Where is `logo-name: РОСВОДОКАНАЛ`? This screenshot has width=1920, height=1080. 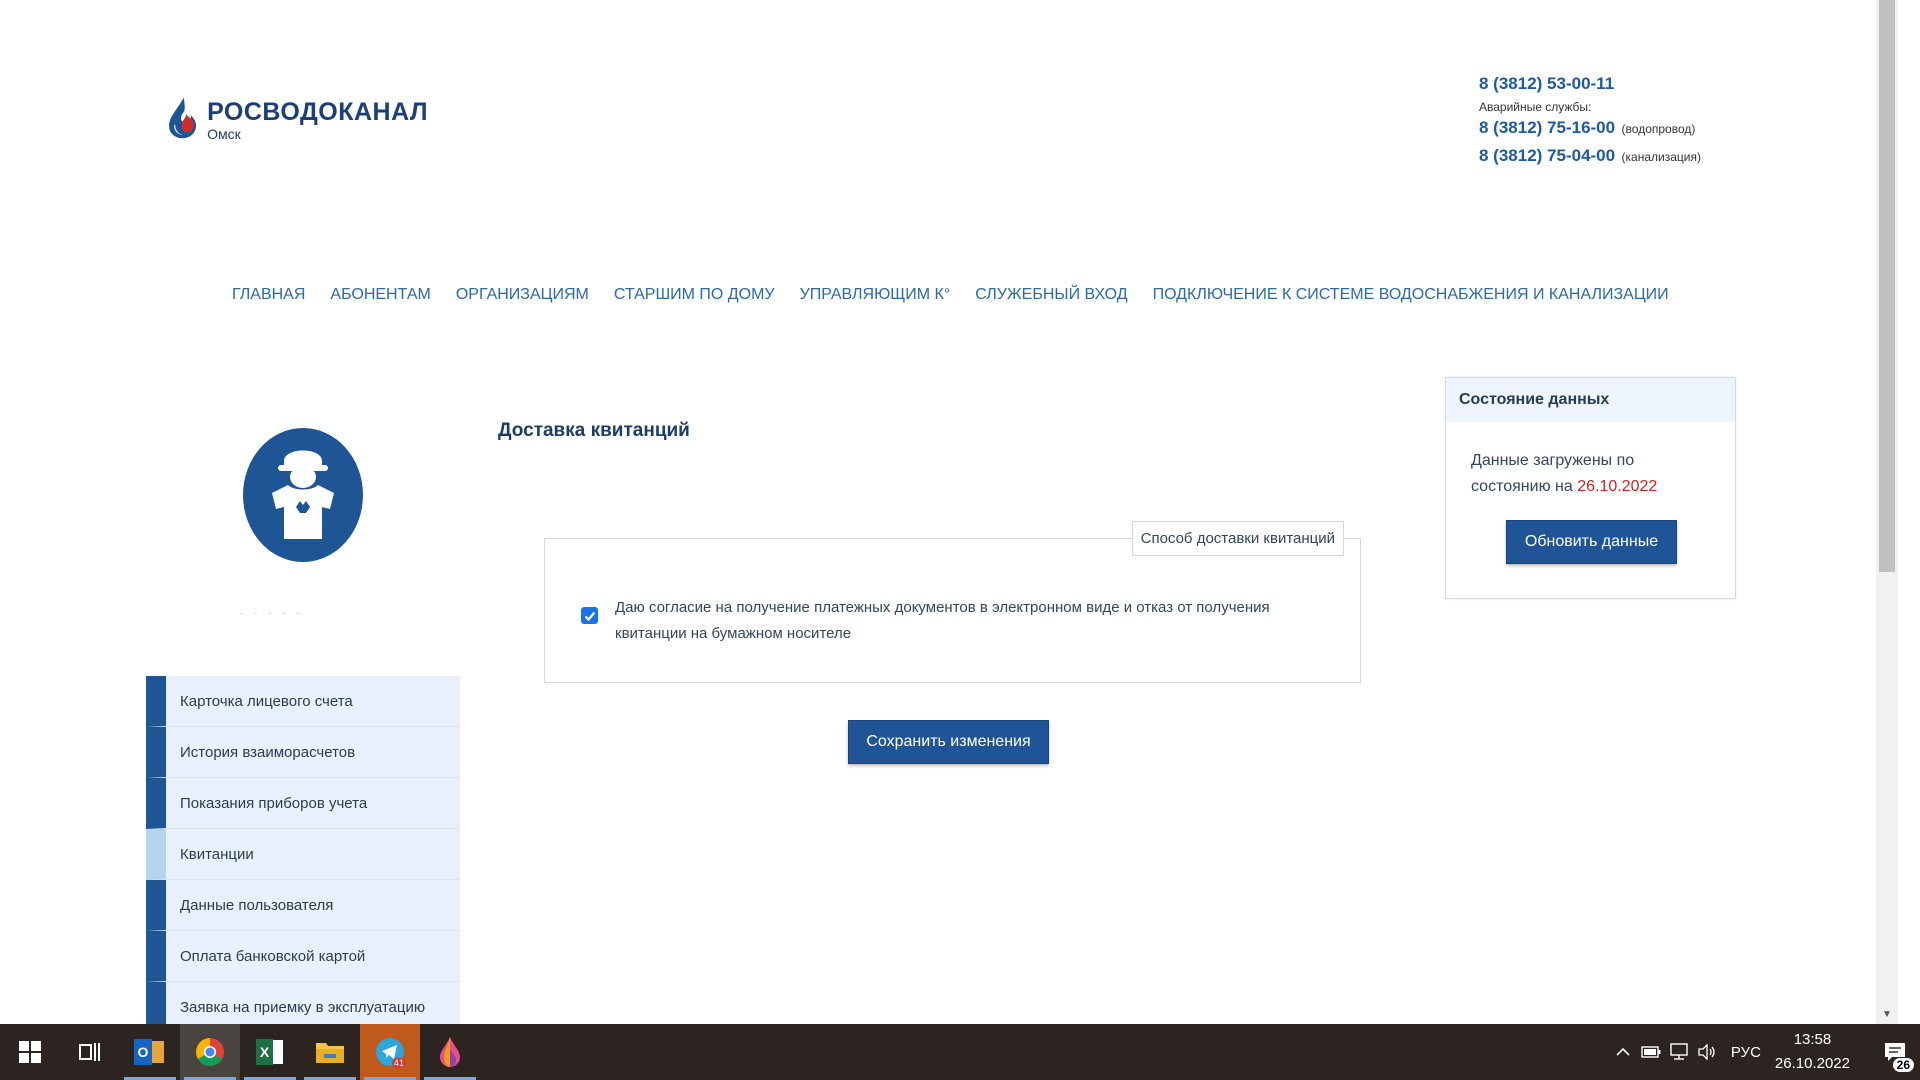 logo-name: РОСВОДОКАНАЛ is located at coordinates (317, 112).